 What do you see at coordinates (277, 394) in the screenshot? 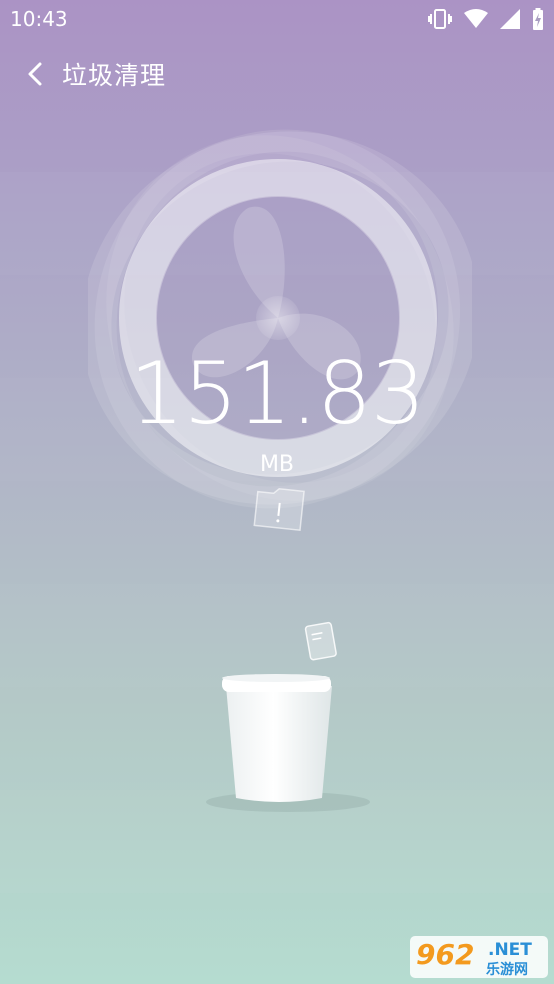
I see `junk-size-value: 151.83` at bounding box center [277, 394].